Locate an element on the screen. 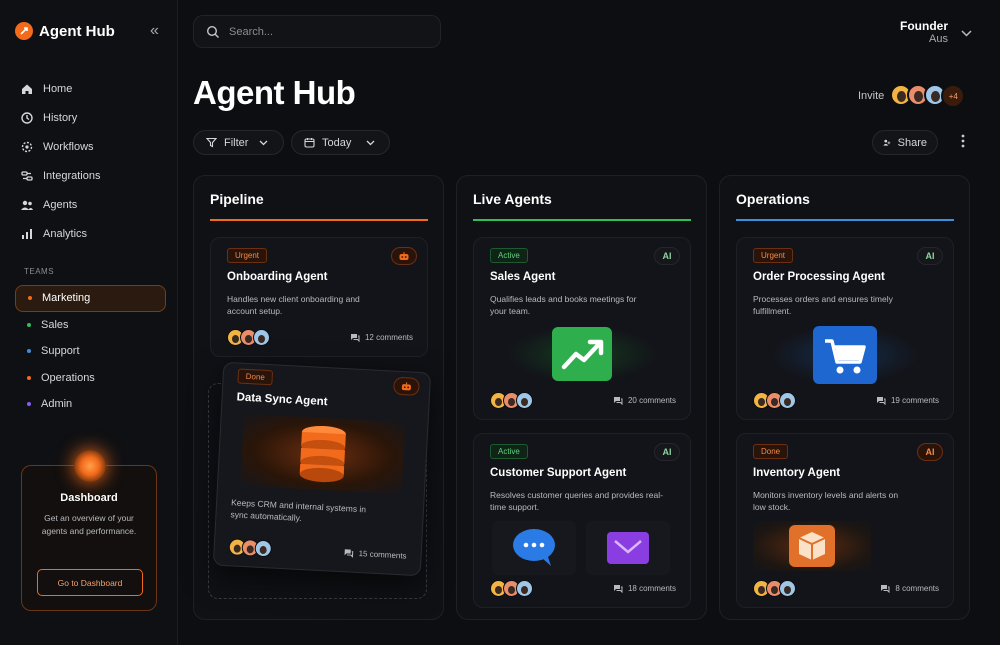  team-item-support: Support is located at coordinates (90, 351).